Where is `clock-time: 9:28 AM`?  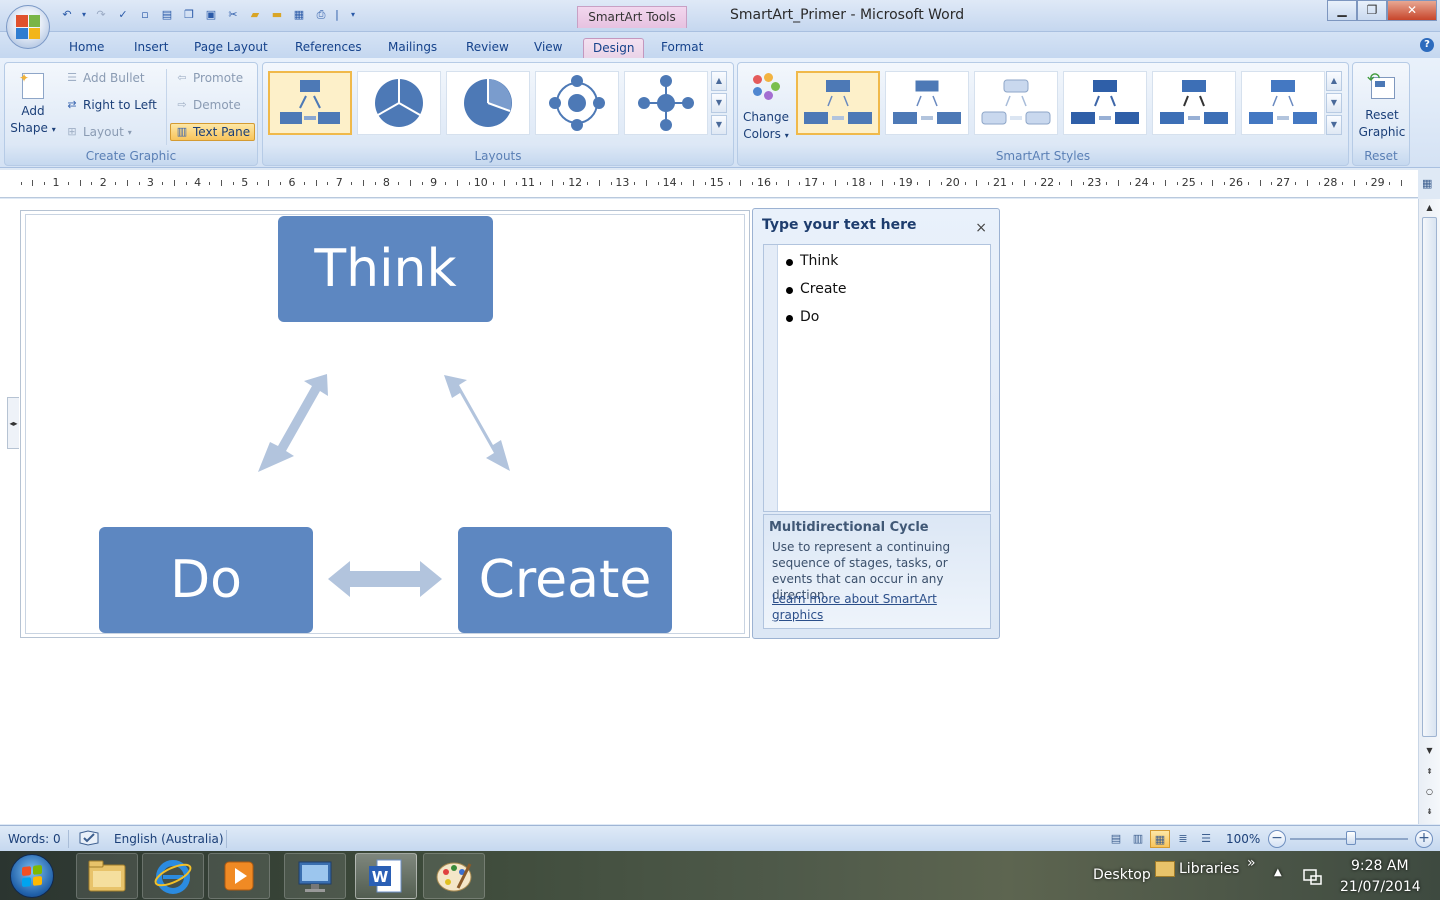
clock-time: 9:28 AM is located at coordinates (1380, 866).